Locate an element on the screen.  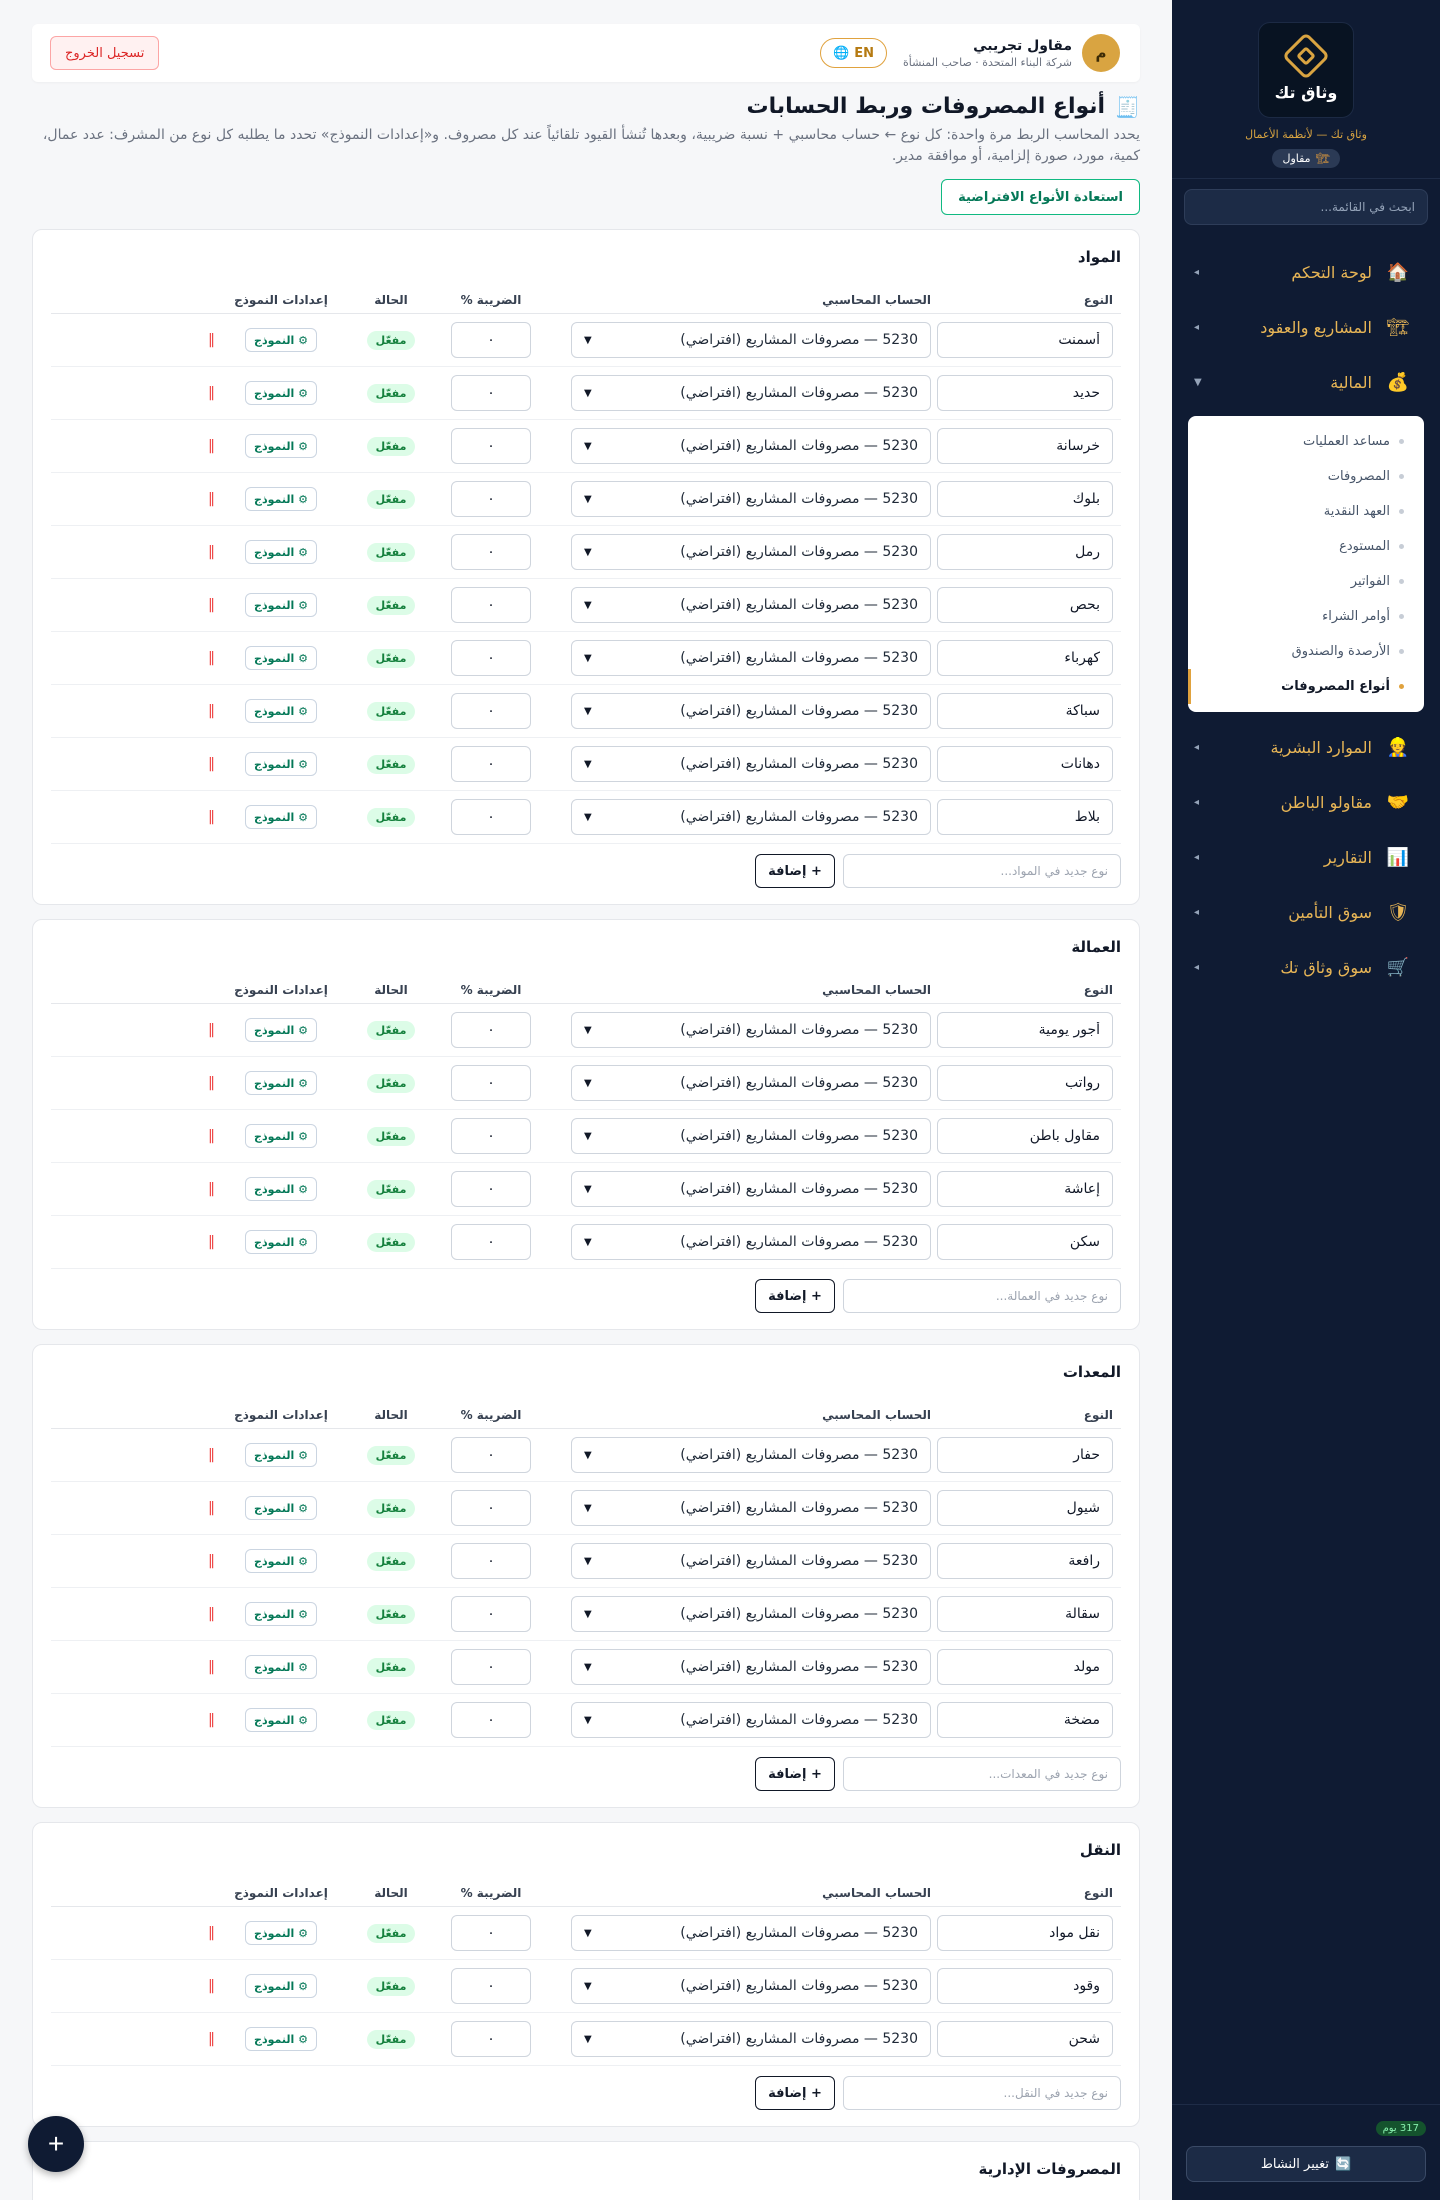
logout-button: تسجيل الخروج is located at coordinates (105, 53).